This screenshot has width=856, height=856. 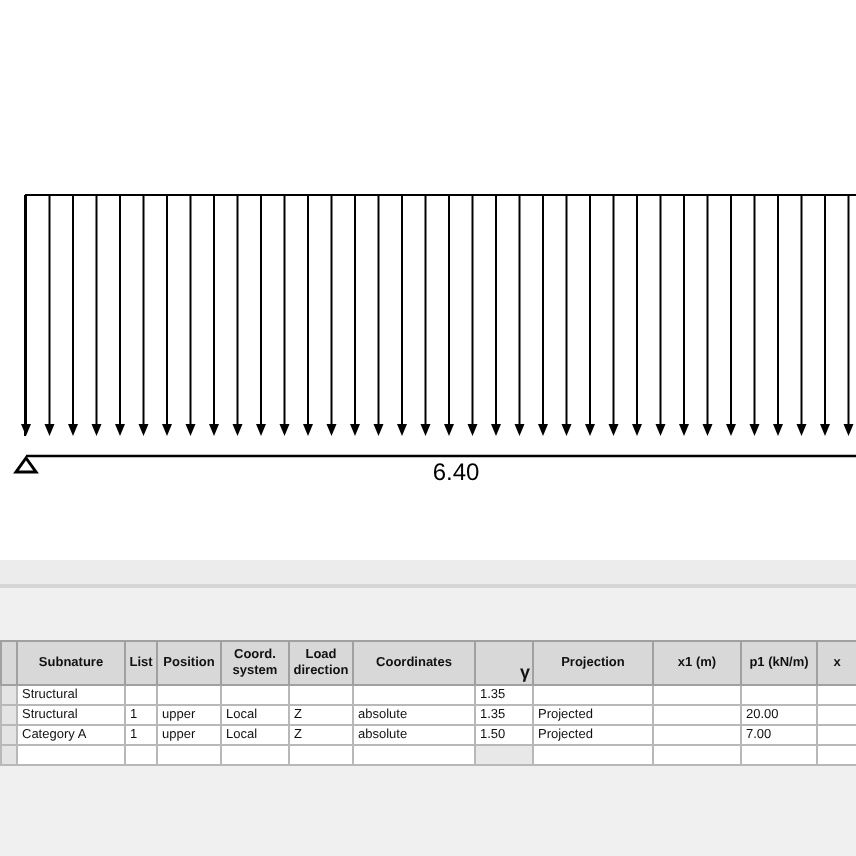 What do you see at coordinates (504, 663) in the screenshot?
I see `column-header: γ` at bounding box center [504, 663].